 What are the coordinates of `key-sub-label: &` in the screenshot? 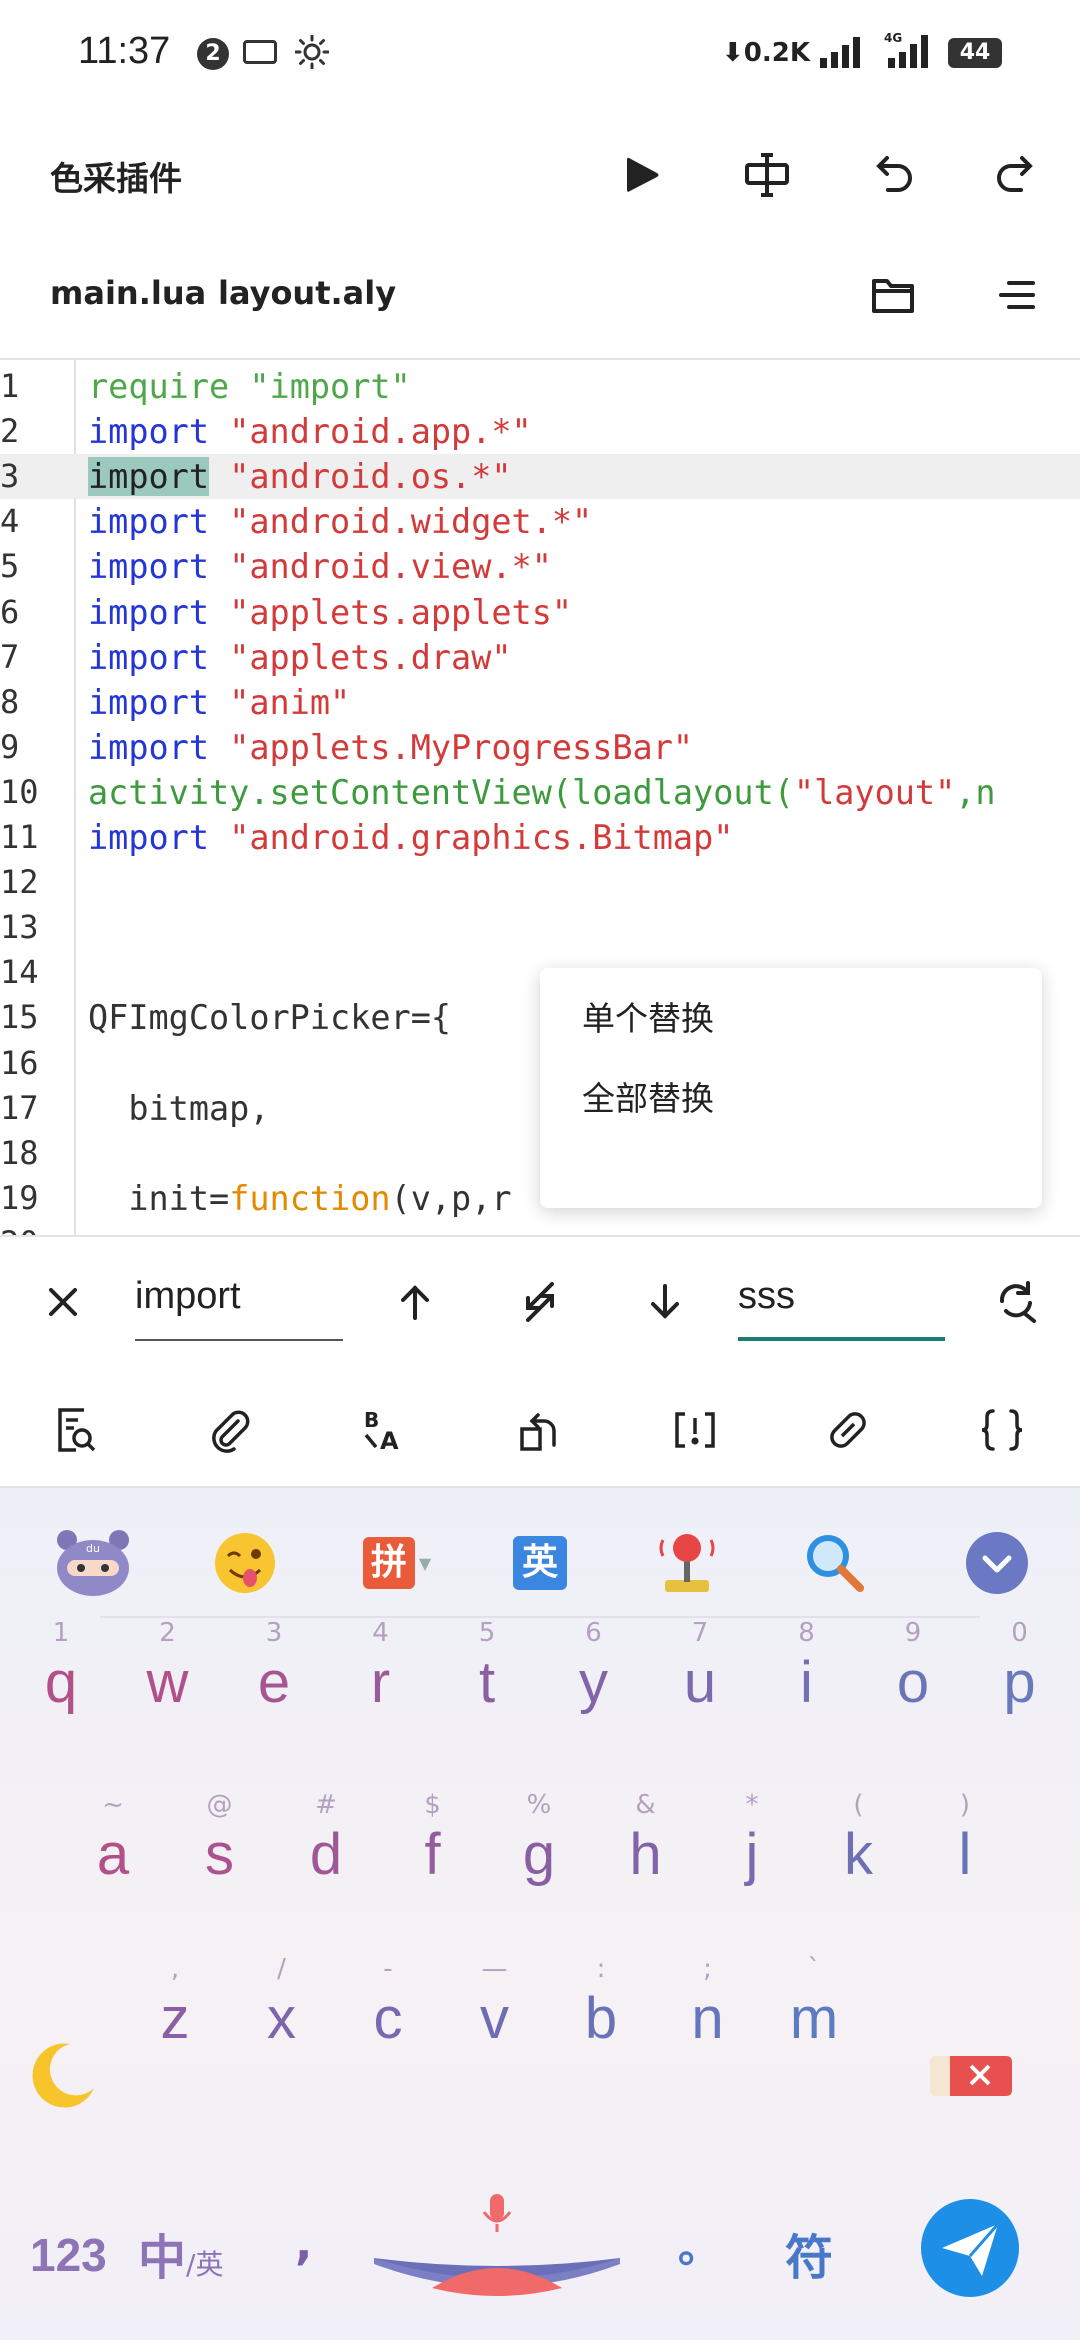 It's located at (645, 1805).